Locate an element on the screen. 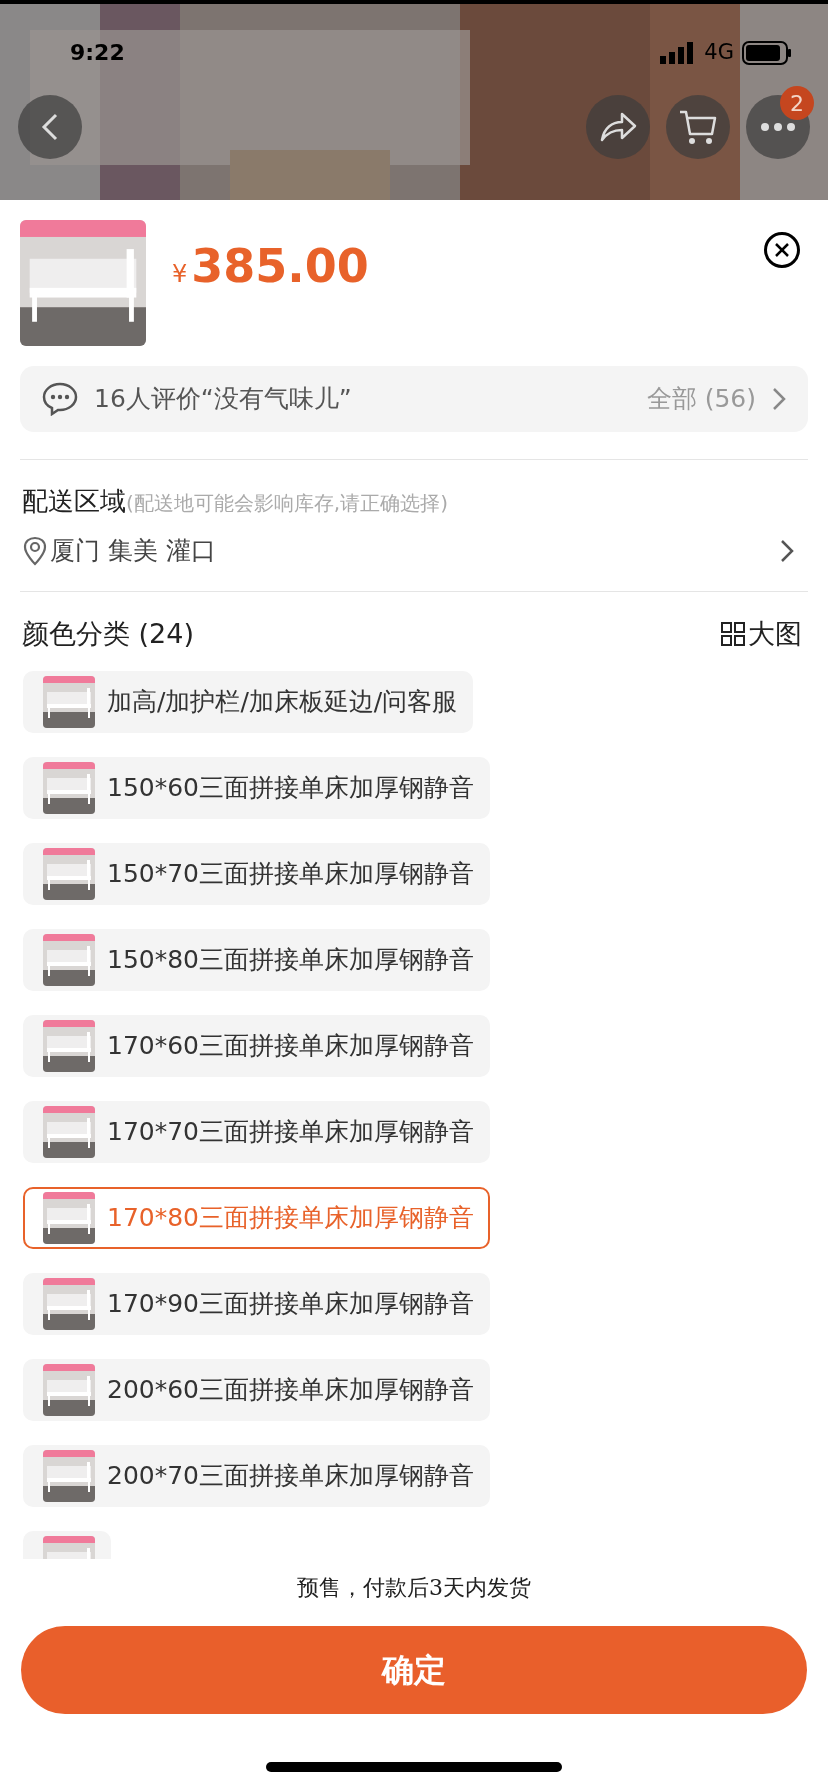 The width and height of the screenshot is (828, 1792). color-option: 200*70三面拼接单床加厚钢静音 is located at coordinates (257, 1475).